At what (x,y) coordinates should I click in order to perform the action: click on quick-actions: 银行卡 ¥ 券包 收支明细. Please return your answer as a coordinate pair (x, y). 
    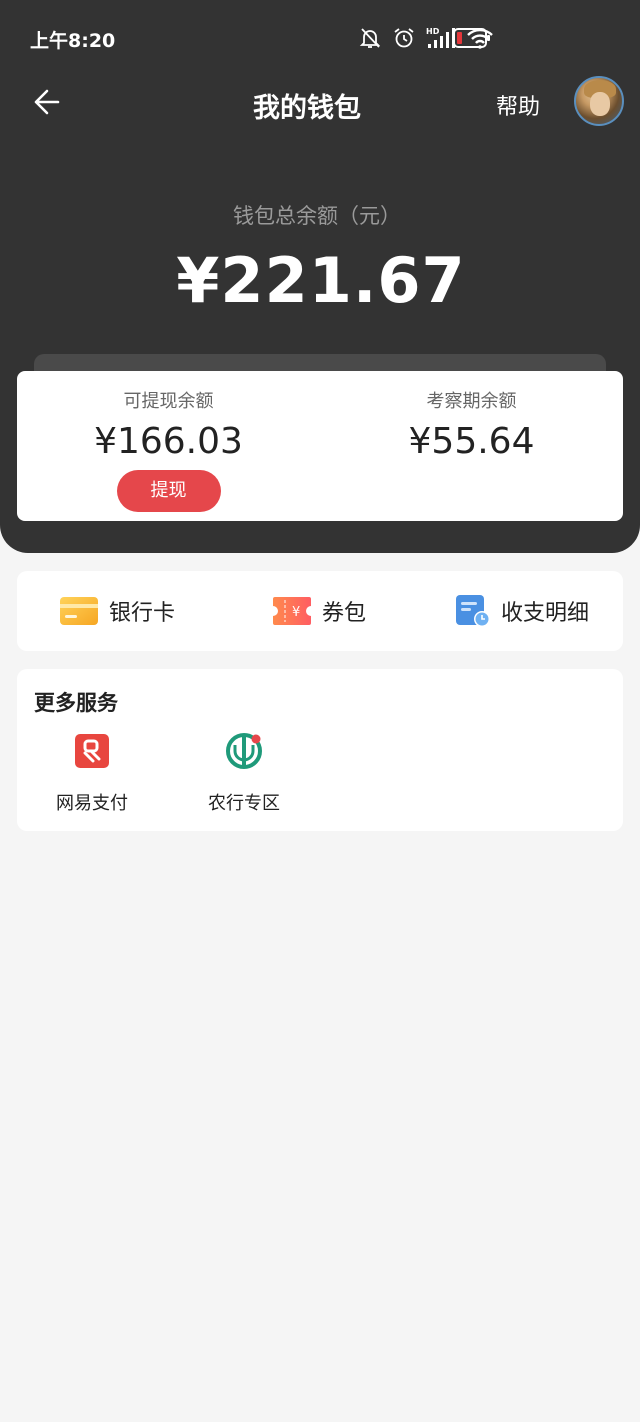
    Looking at the image, I should click on (320, 611).